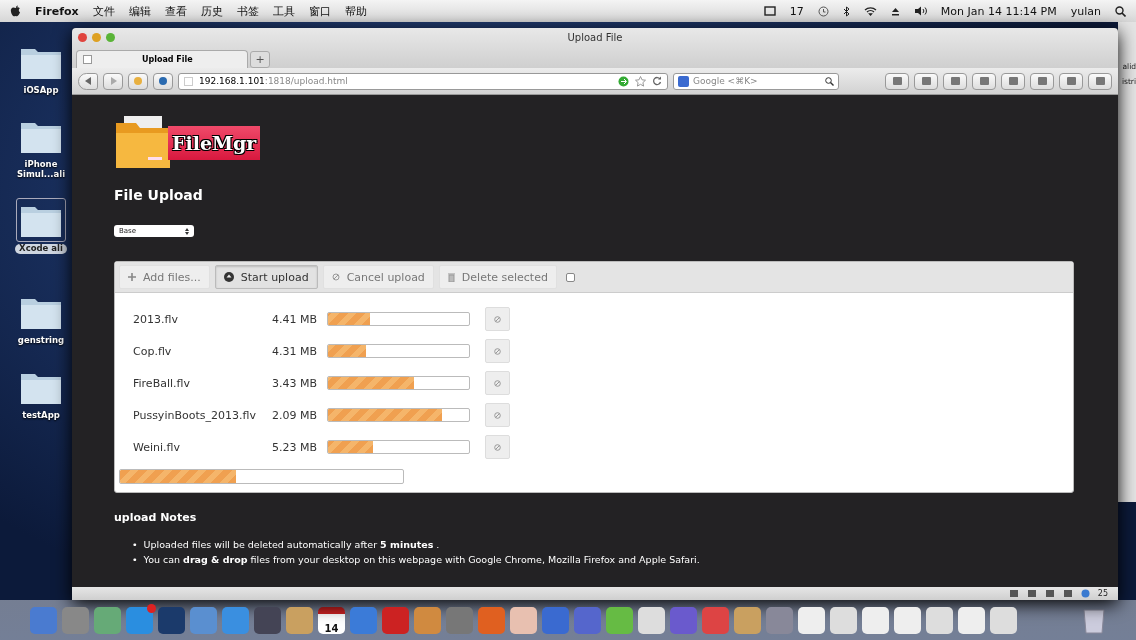 The width and height of the screenshot is (1136, 640). I want to click on browser-tab: Upload File, so click(162, 59).